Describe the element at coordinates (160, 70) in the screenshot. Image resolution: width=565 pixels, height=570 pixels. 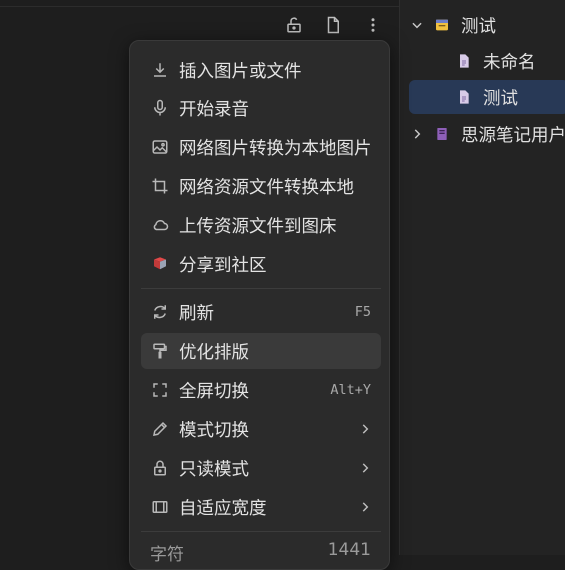
I see `download-icon` at that location.